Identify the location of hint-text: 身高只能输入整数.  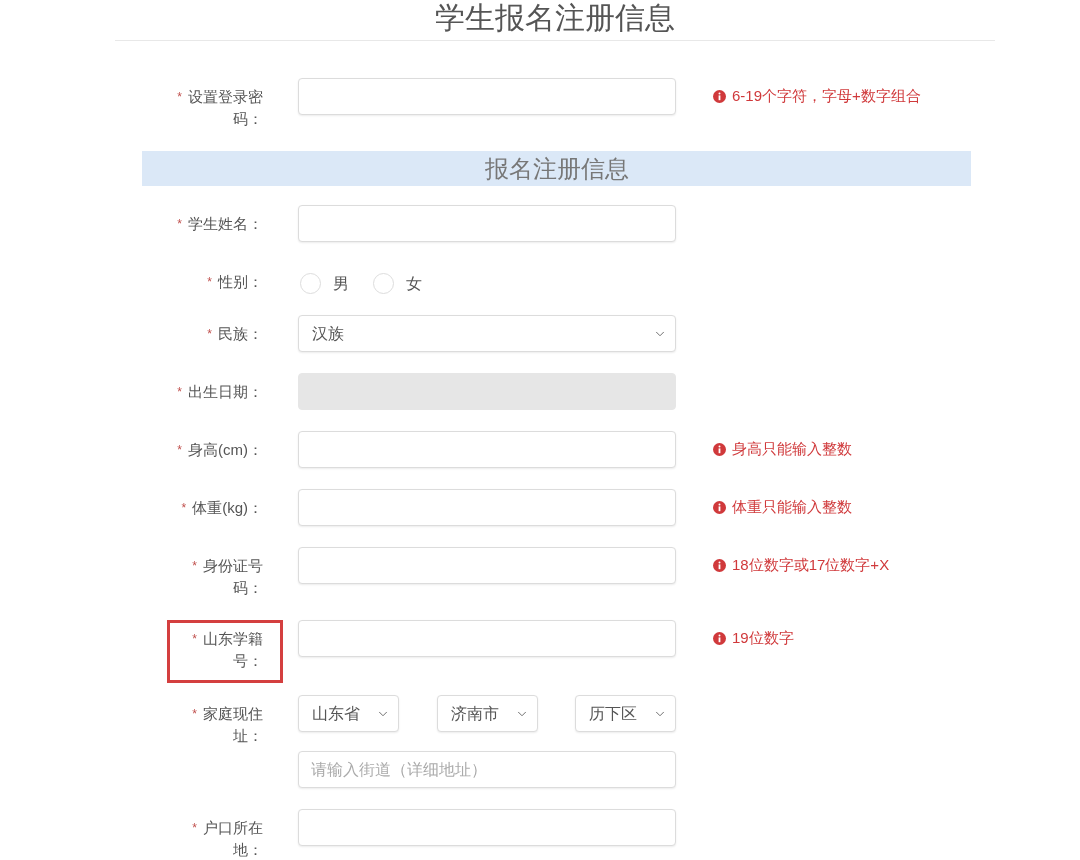
(792, 449).